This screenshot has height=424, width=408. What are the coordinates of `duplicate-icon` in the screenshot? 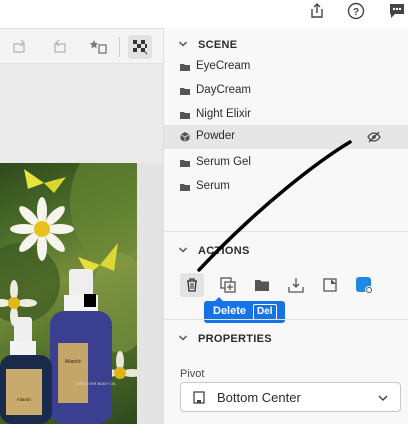 It's located at (228, 285).